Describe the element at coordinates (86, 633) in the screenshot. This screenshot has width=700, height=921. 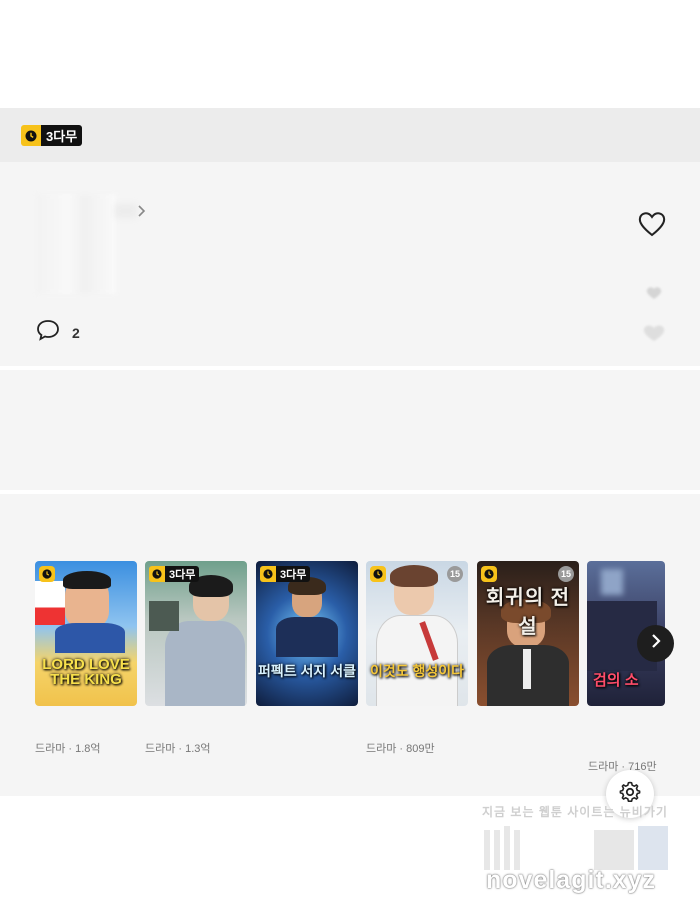
I see `recommendation-card: LORD LOVE THE KING` at that location.